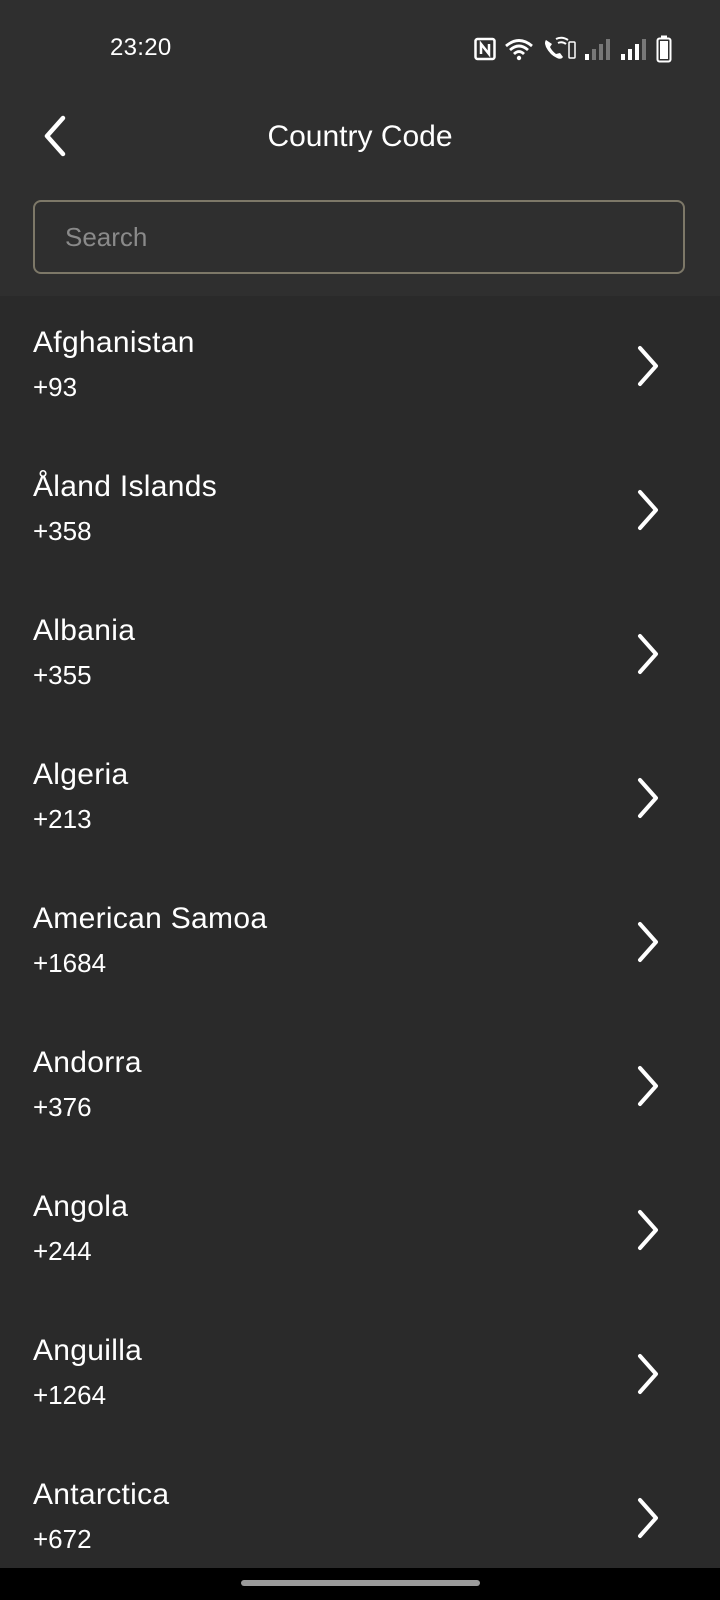 This screenshot has width=720, height=1600. What do you see at coordinates (81, 1206) in the screenshot?
I see `country-name: Angola` at bounding box center [81, 1206].